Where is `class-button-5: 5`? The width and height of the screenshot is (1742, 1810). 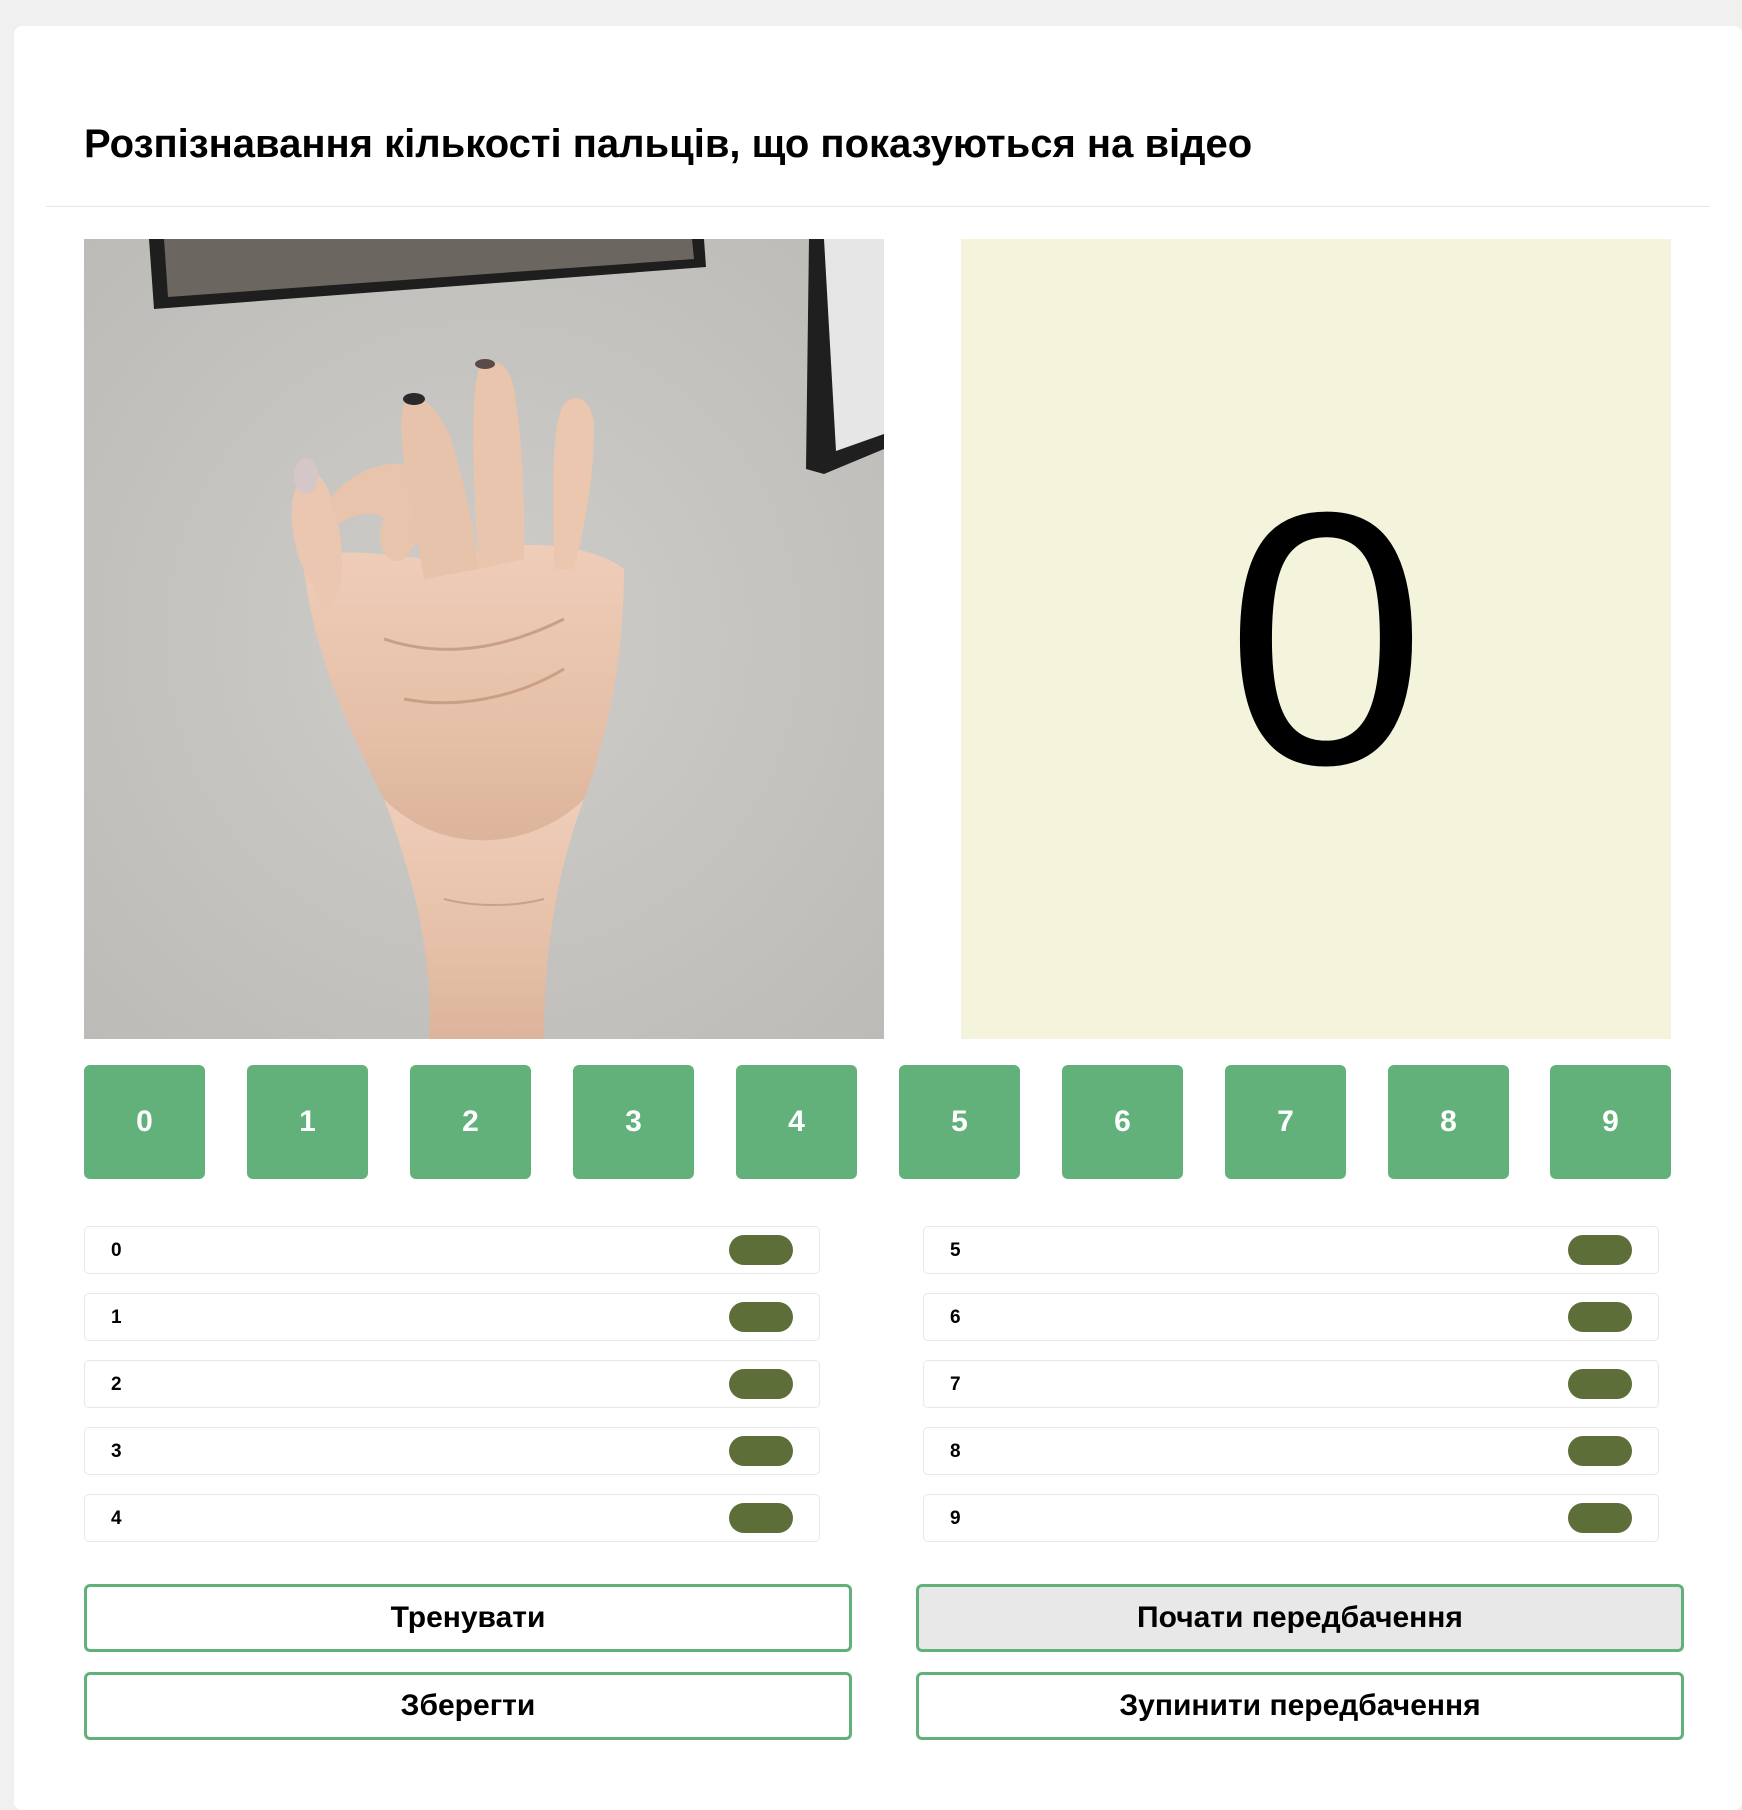 class-button-5: 5 is located at coordinates (959, 1122).